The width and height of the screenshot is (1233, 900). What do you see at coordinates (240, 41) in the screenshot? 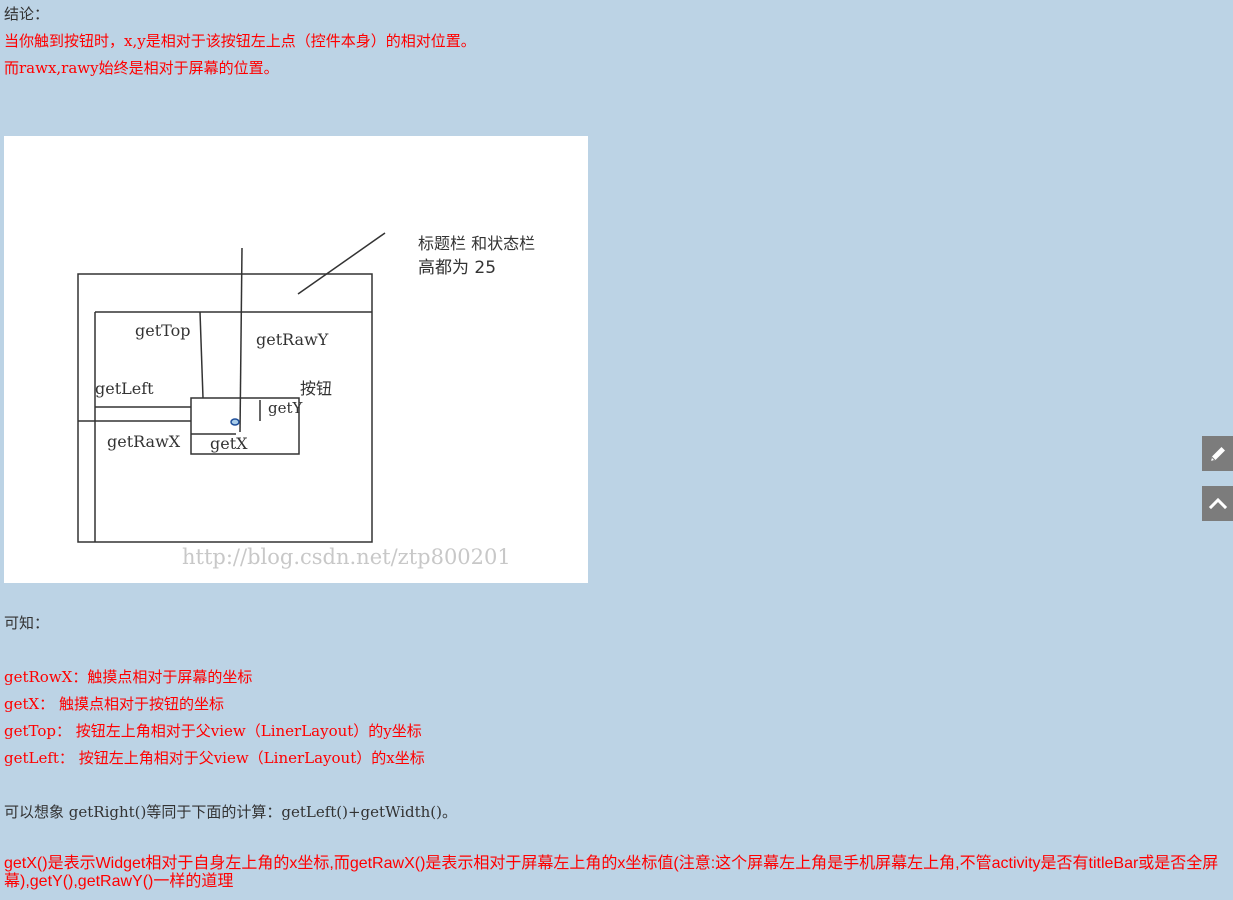
I see `conclusion-line-xy: 当你触到按钮时，x,y是相对于该按钮左上点（控件本身）的相对位置。` at bounding box center [240, 41].